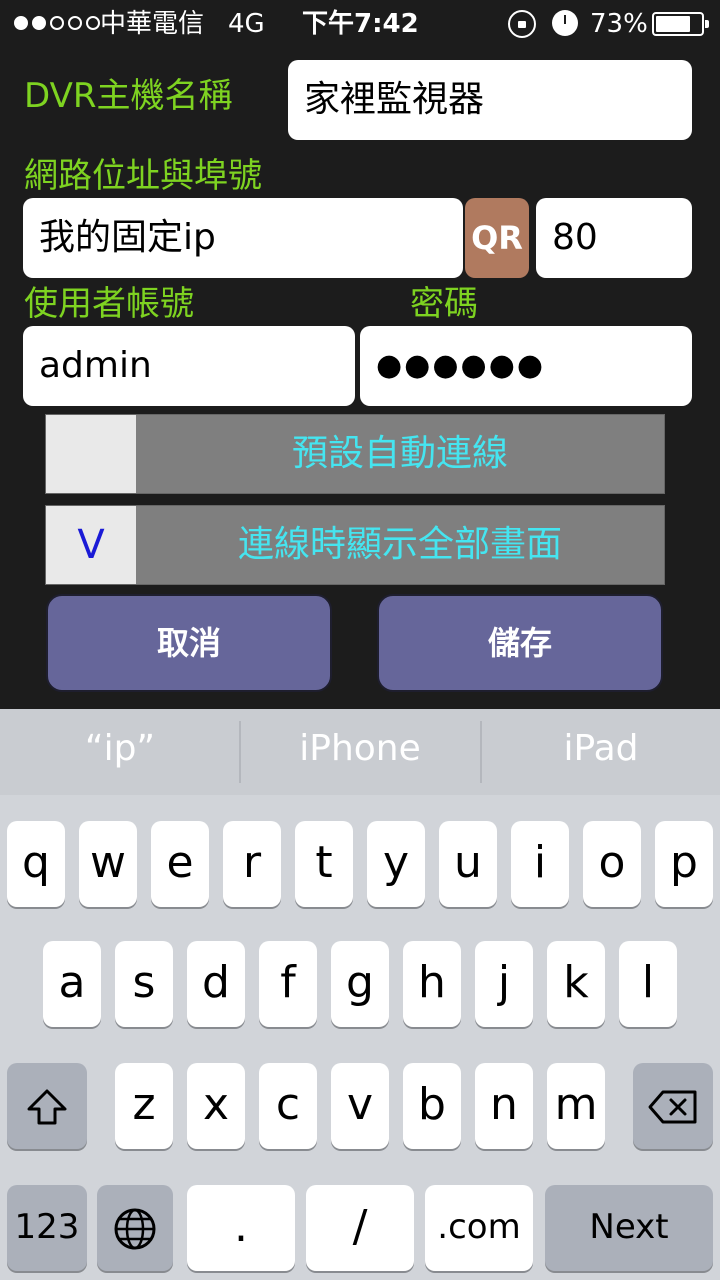 This screenshot has width=720, height=1280. I want to click on dvr-name-label: DVR主機名稱, so click(128, 96).